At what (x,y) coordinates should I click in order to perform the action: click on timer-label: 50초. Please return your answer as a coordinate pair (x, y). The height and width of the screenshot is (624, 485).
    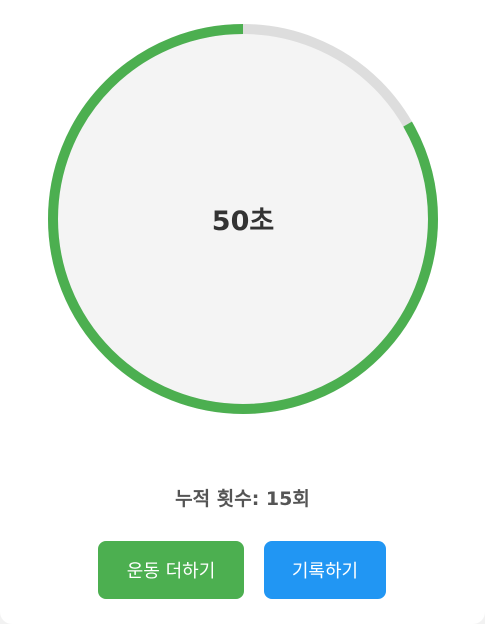
    Looking at the image, I should click on (243, 221).